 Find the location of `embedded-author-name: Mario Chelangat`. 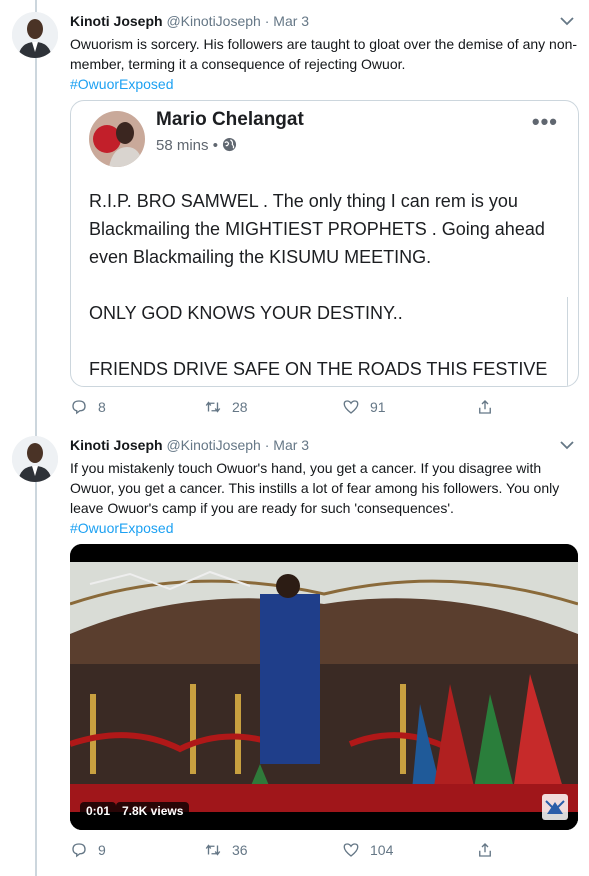

embedded-author-name: Mario Chelangat is located at coordinates (230, 119).